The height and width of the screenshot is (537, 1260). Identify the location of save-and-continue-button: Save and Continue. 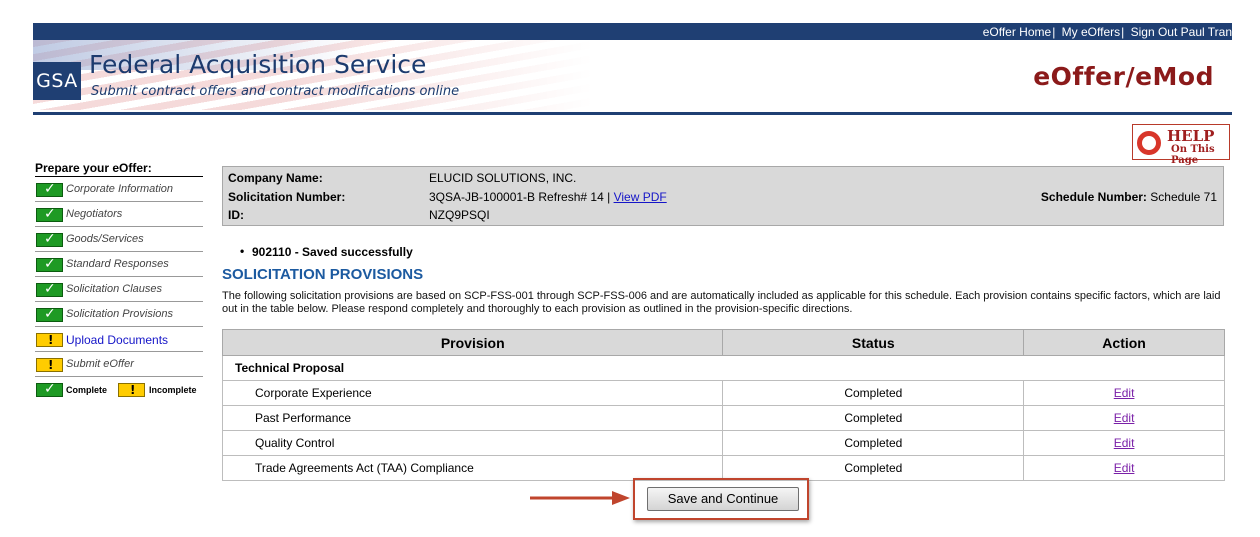
(723, 499).